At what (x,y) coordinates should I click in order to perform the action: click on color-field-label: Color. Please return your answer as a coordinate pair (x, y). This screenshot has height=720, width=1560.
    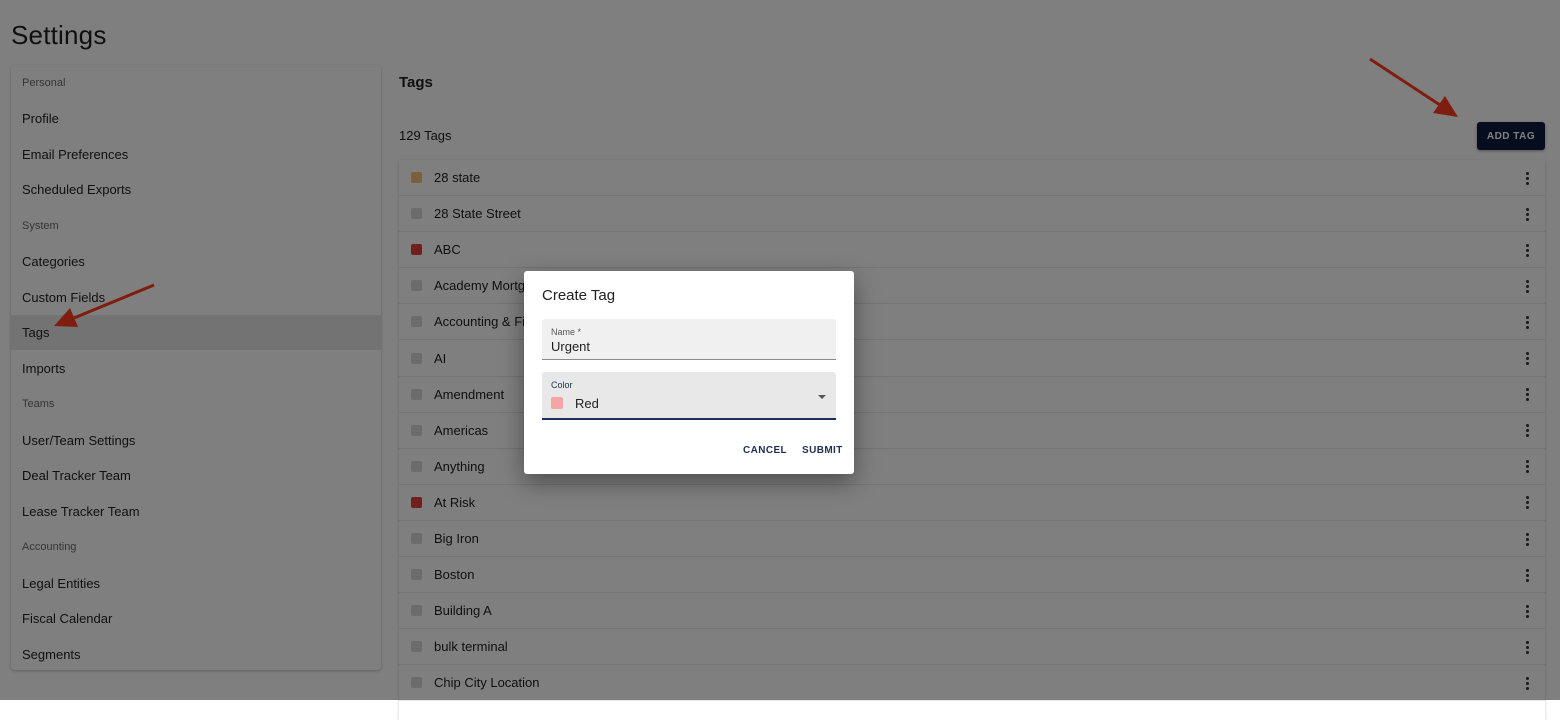
    Looking at the image, I should click on (562, 385).